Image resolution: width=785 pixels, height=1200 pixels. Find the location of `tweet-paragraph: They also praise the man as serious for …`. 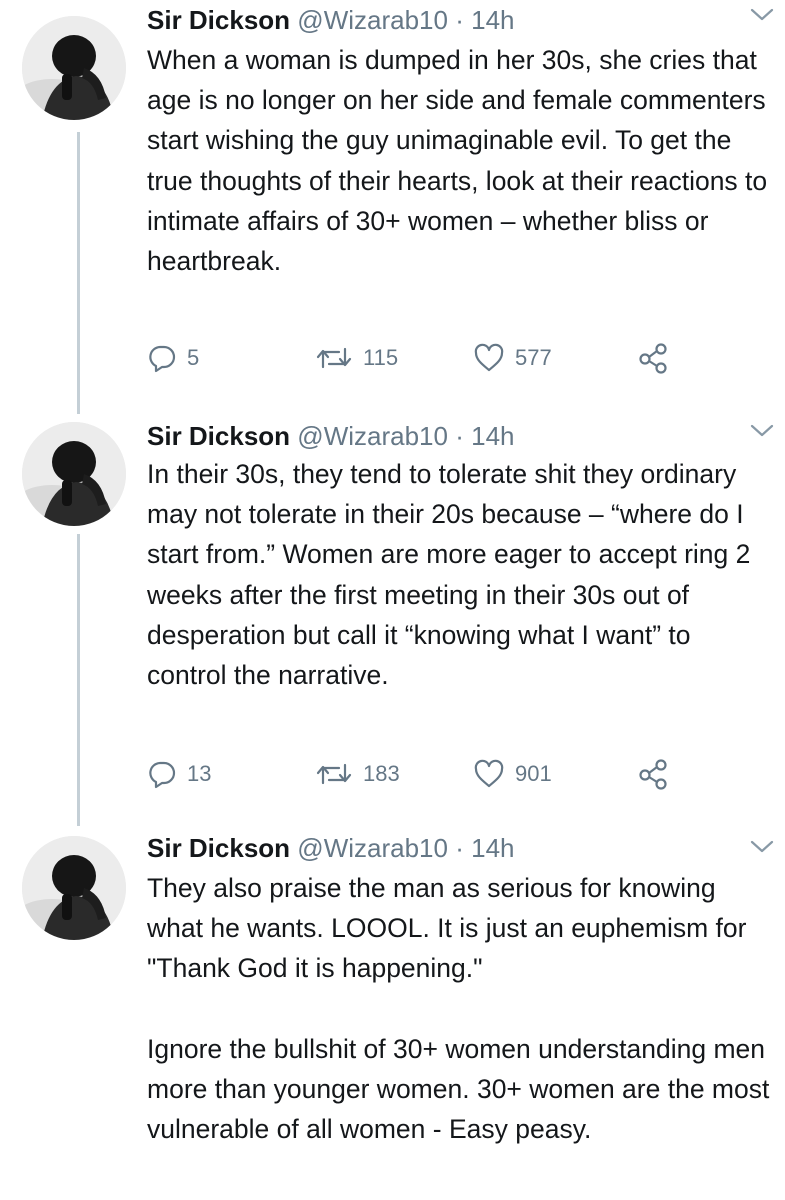

tweet-paragraph: They also praise the man as serious for … is located at coordinates (447, 928).